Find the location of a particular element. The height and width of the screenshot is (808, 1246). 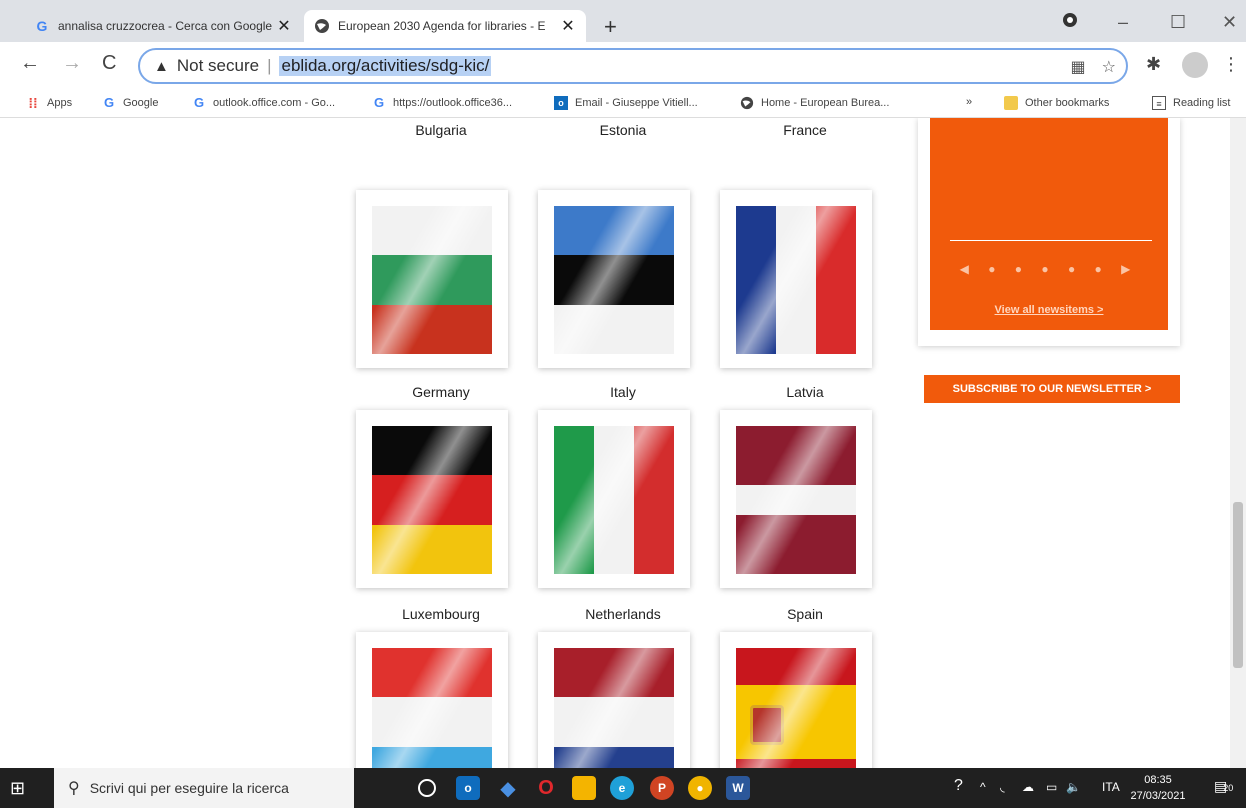

flag-card-luxembourg is located at coordinates (432, 700).